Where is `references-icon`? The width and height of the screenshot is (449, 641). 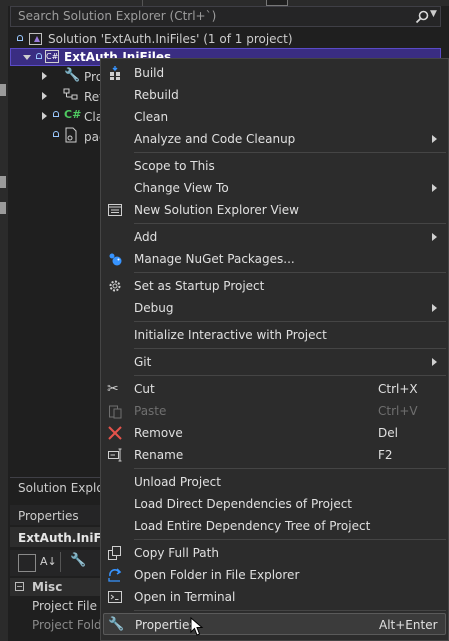 references-icon is located at coordinates (70, 94).